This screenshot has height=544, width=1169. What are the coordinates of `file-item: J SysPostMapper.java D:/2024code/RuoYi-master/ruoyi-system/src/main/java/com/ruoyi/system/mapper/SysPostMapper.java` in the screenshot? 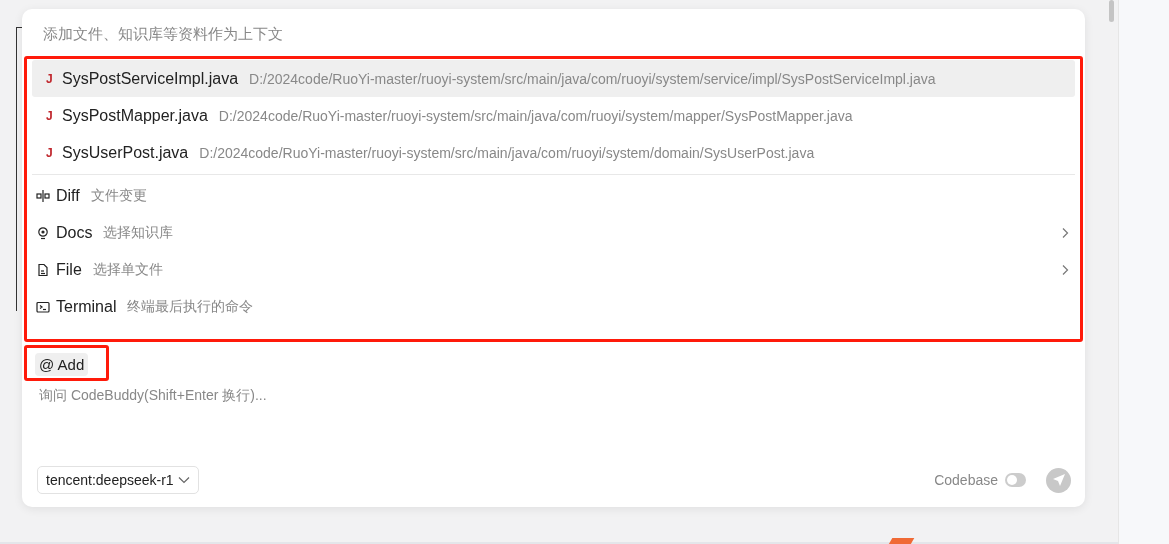 It's located at (553, 115).